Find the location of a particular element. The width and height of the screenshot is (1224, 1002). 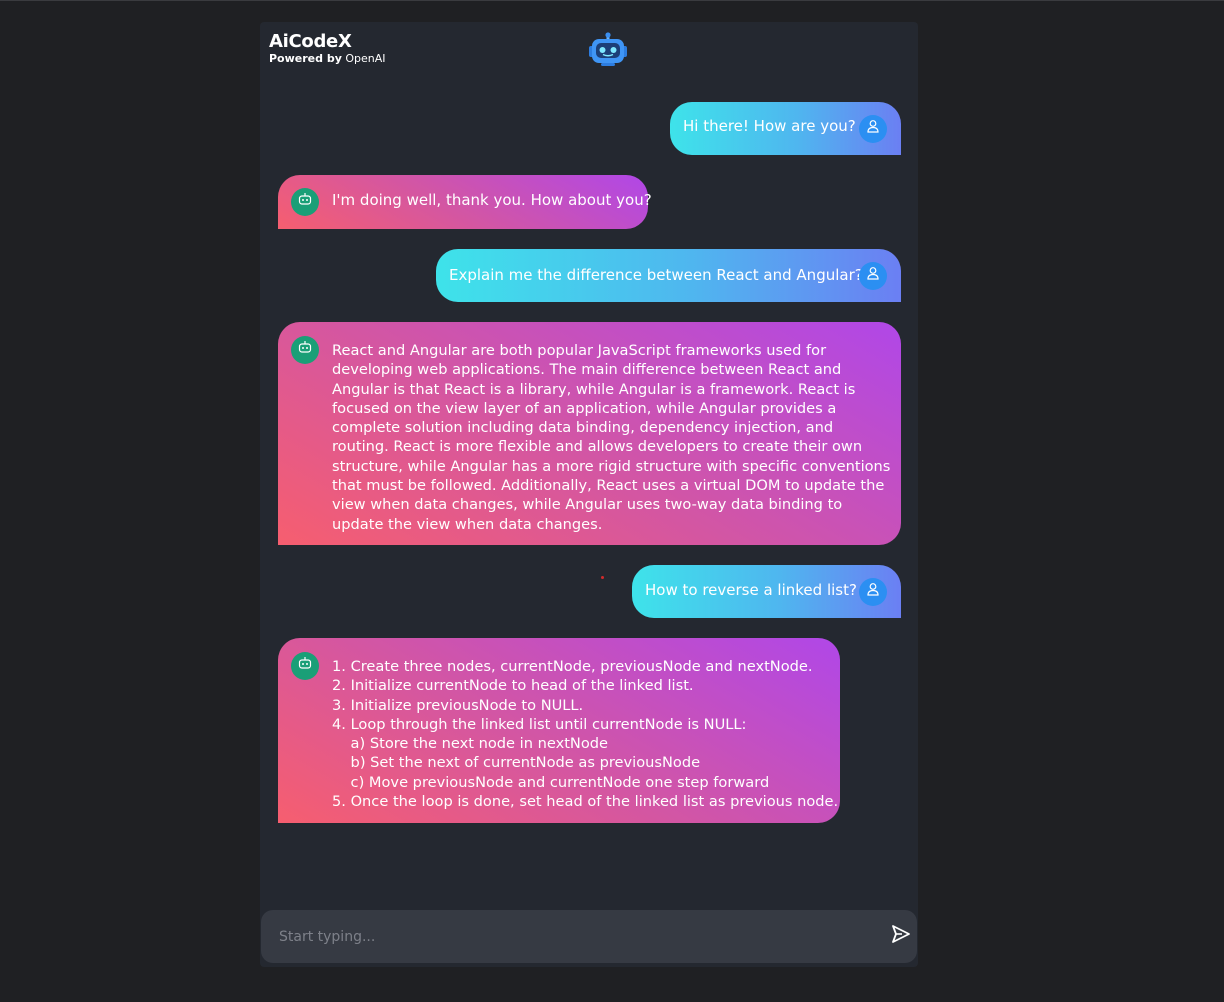

powered-by: Powered by OpenAI is located at coordinates (327, 59).